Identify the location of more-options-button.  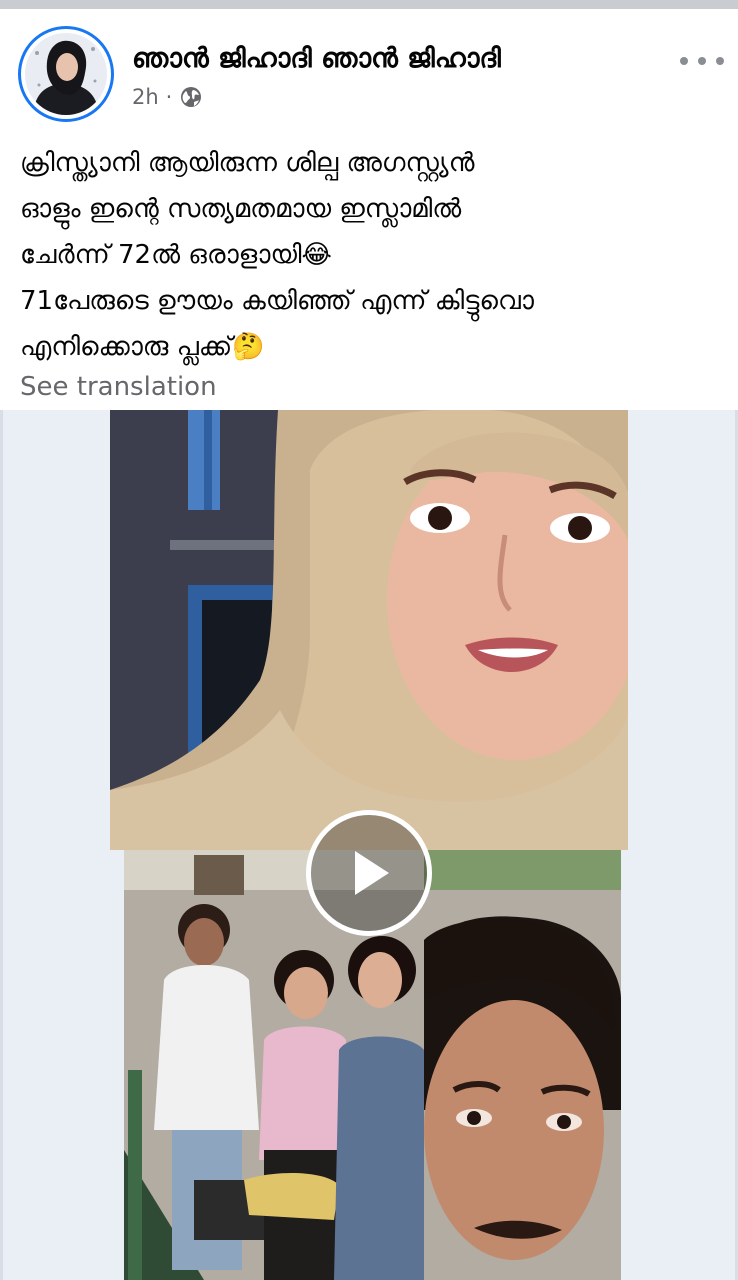
(702, 61).